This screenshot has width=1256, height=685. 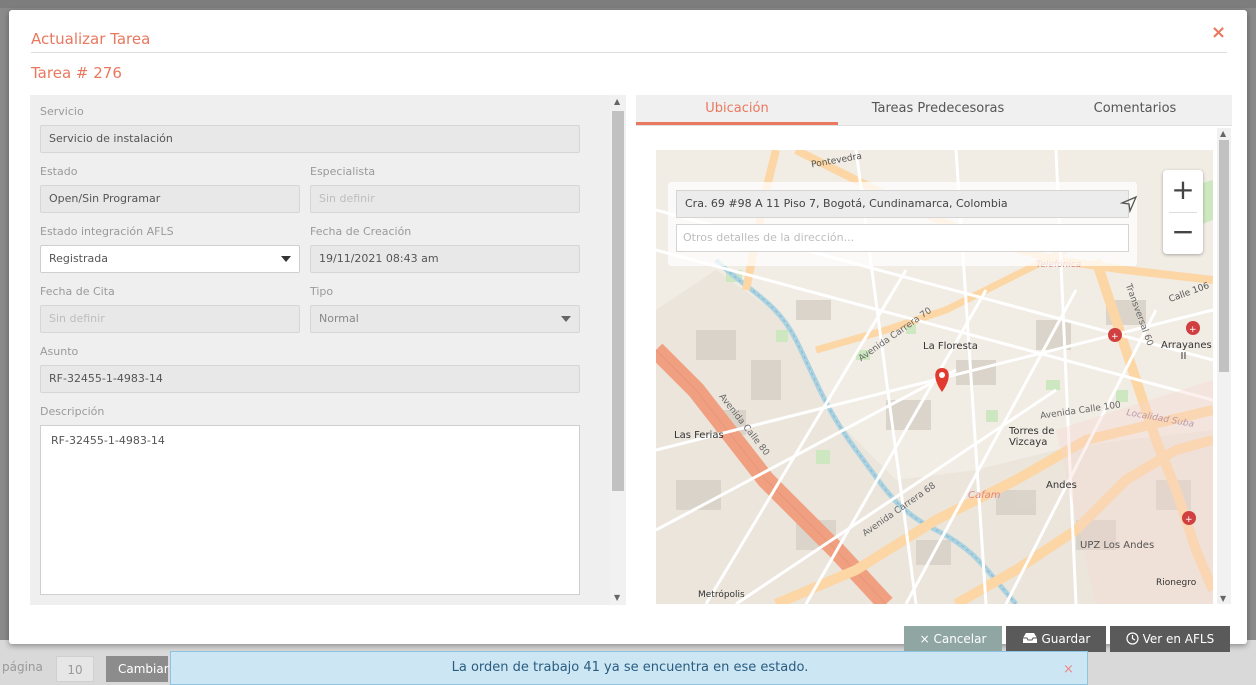 What do you see at coordinates (59, 351) in the screenshot?
I see `asunto-label: Asunto` at bounding box center [59, 351].